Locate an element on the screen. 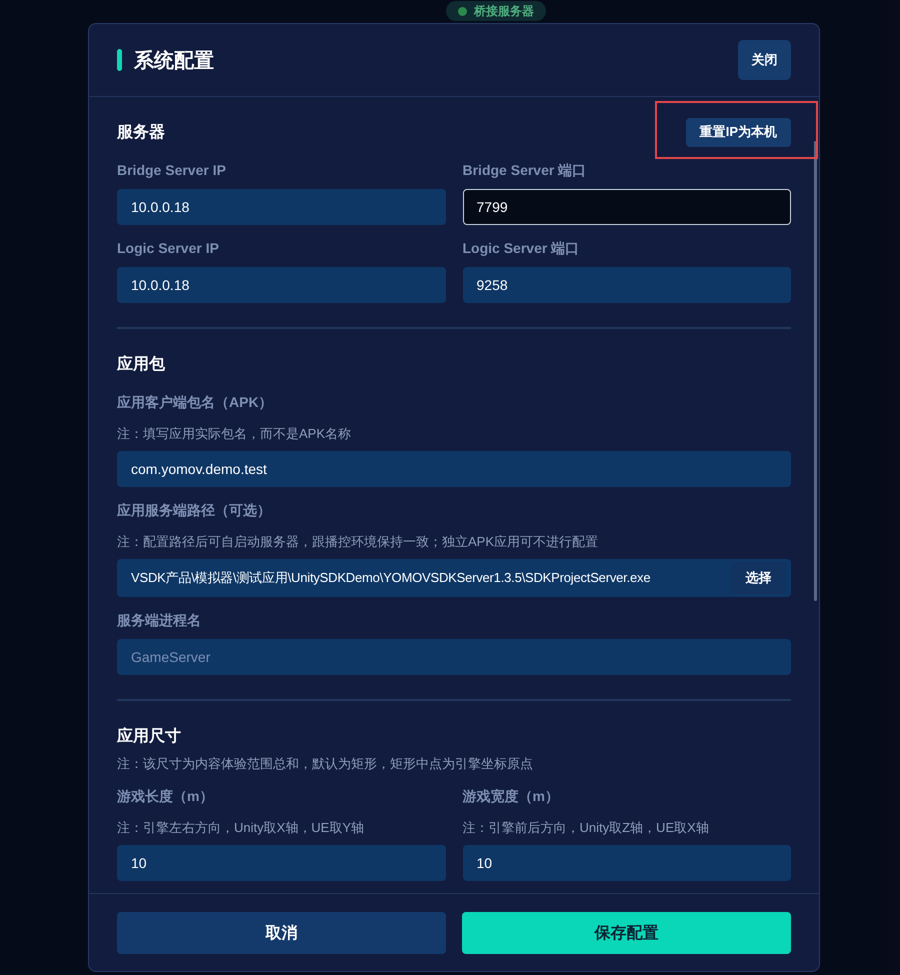  section-title: 服务器 is located at coordinates (141, 132).